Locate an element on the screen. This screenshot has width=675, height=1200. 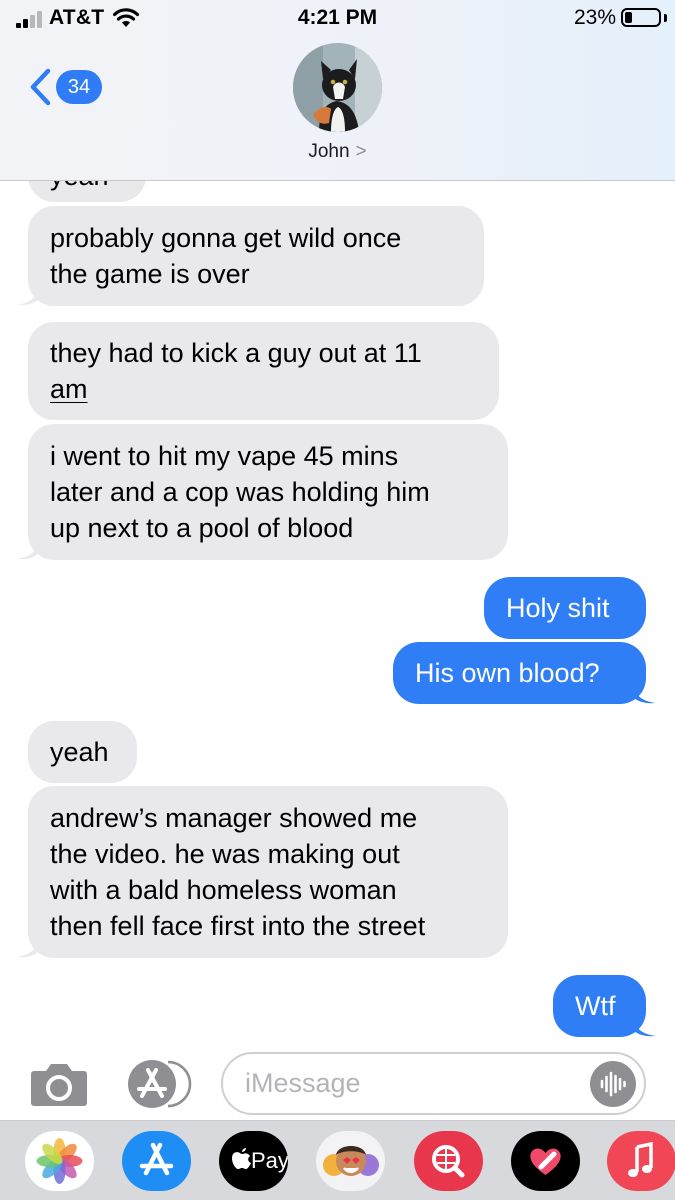
message-bubble-outgoing: Wtf is located at coordinates (599, 1006).